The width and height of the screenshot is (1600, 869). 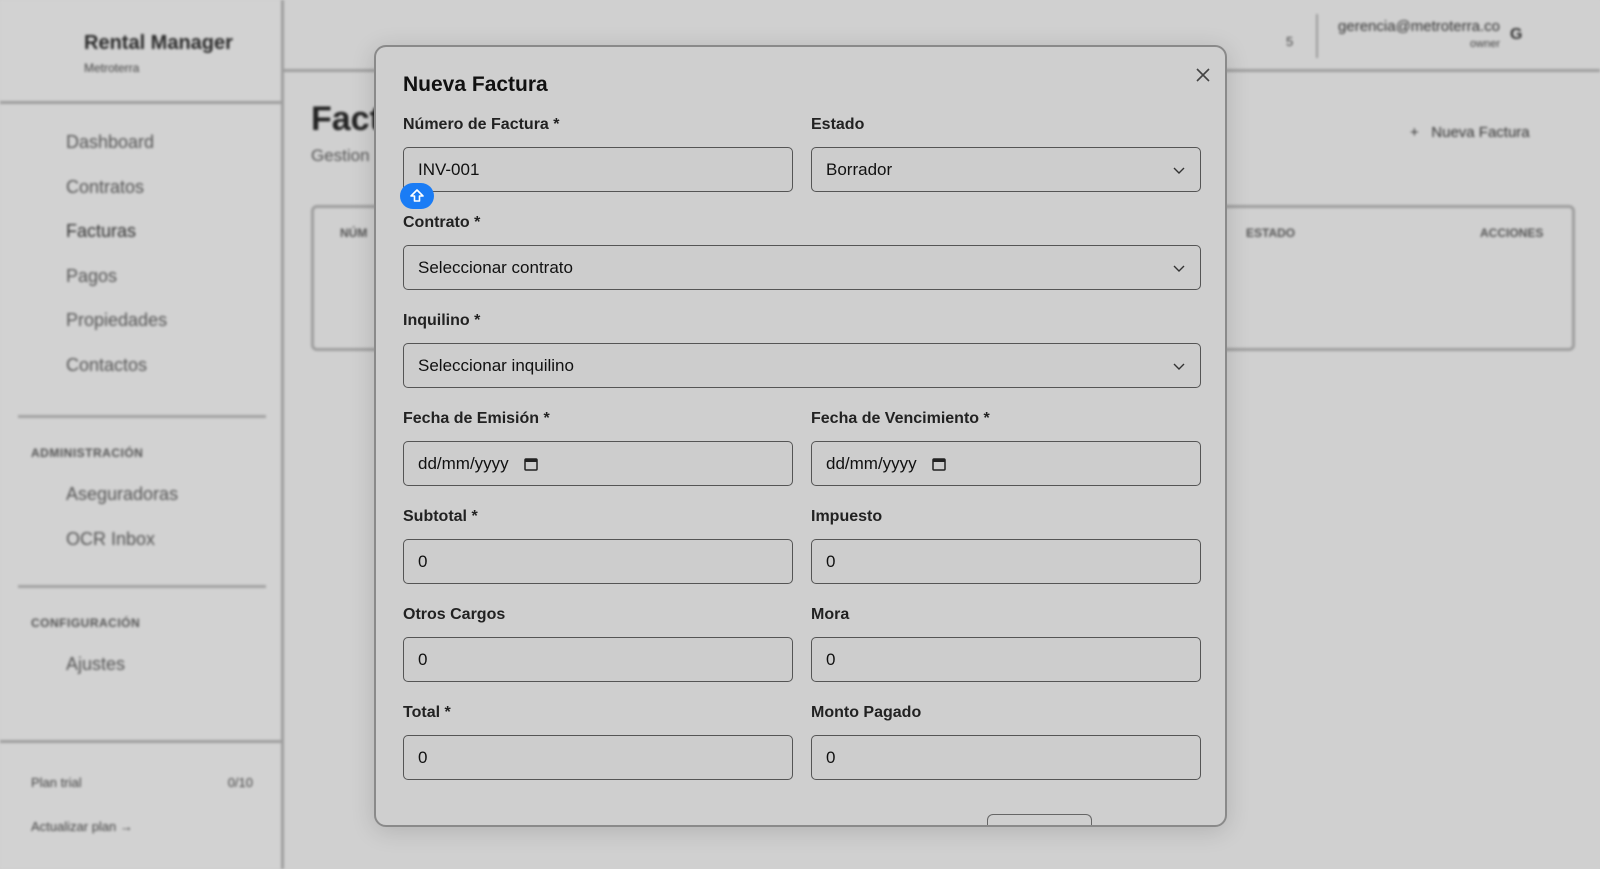 What do you see at coordinates (427, 712) in the screenshot?
I see `total-label: Total *` at bounding box center [427, 712].